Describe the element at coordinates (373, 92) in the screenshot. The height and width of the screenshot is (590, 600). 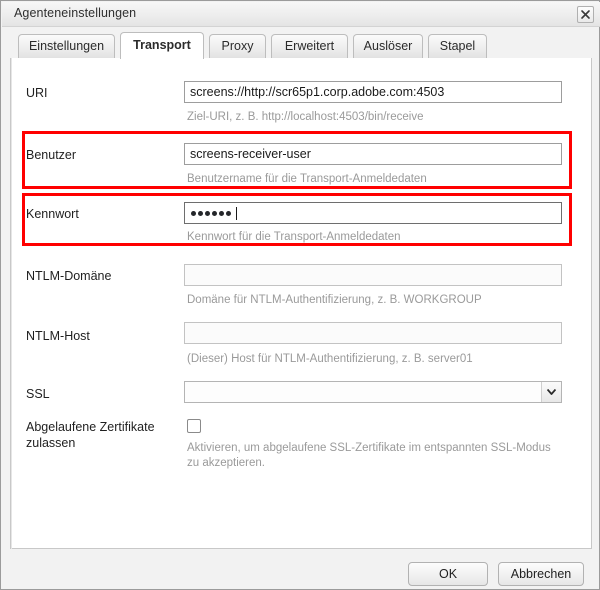
I see `uri-input` at that location.